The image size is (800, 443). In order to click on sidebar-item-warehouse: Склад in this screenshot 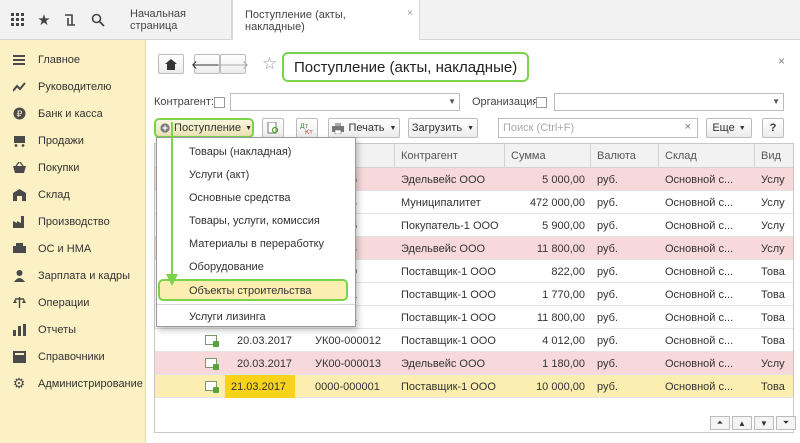, I will do `click(73, 194)`.